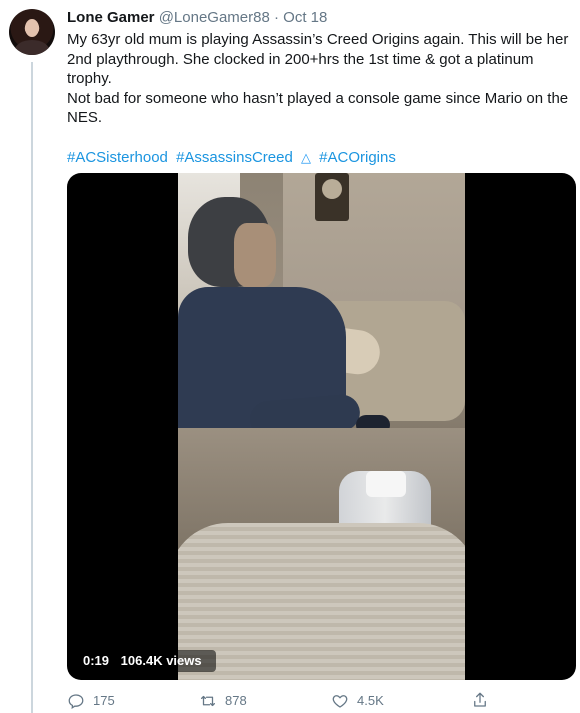 The image size is (580, 713). What do you see at coordinates (111, 17) in the screenshot?
I see `display-name: Lone Gamer` at bounding box center [111, 17].